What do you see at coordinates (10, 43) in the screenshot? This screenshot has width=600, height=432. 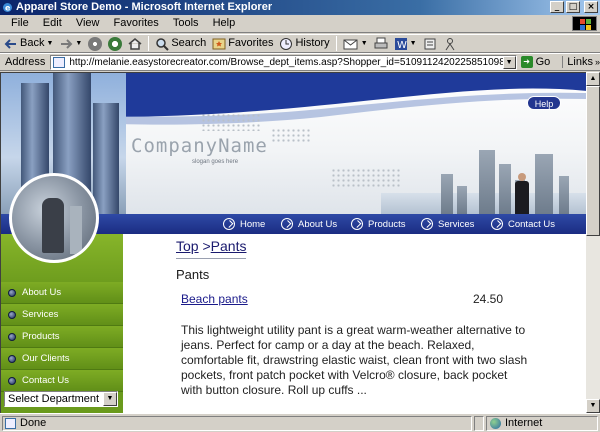 I see `back-arrow-icon` at bounding box center [10, 43].